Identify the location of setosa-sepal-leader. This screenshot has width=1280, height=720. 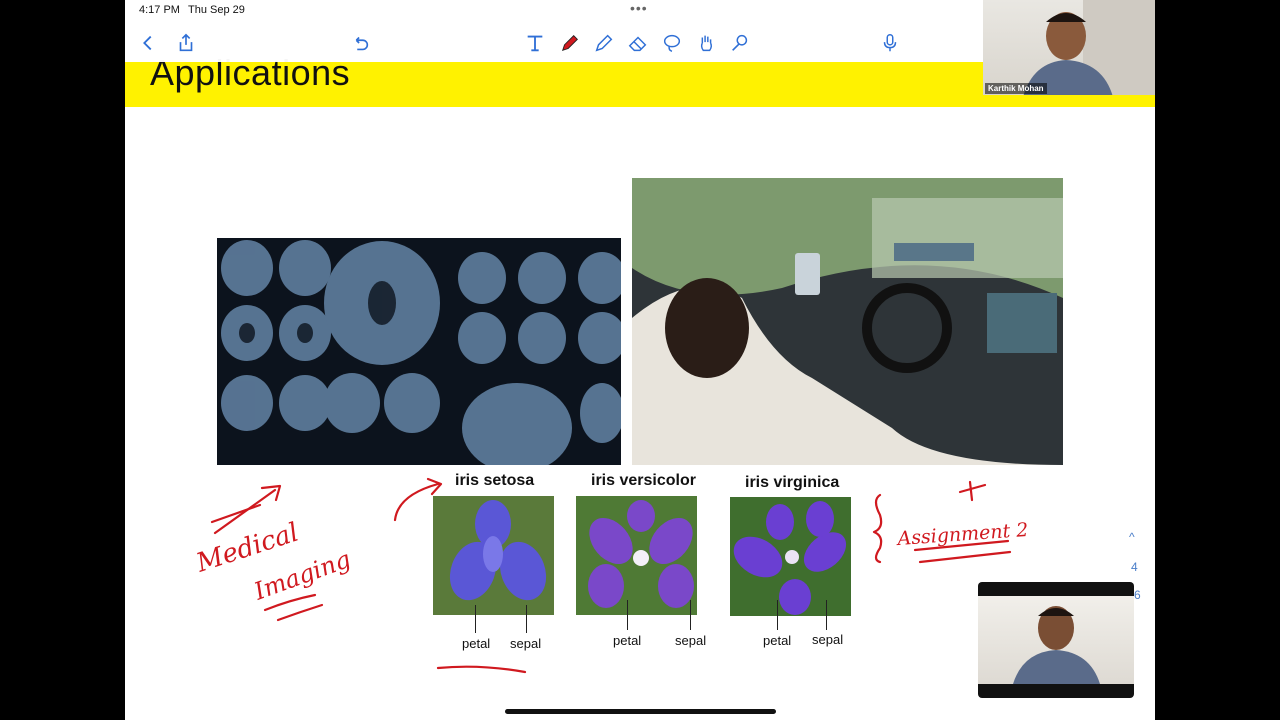
(526, 619).